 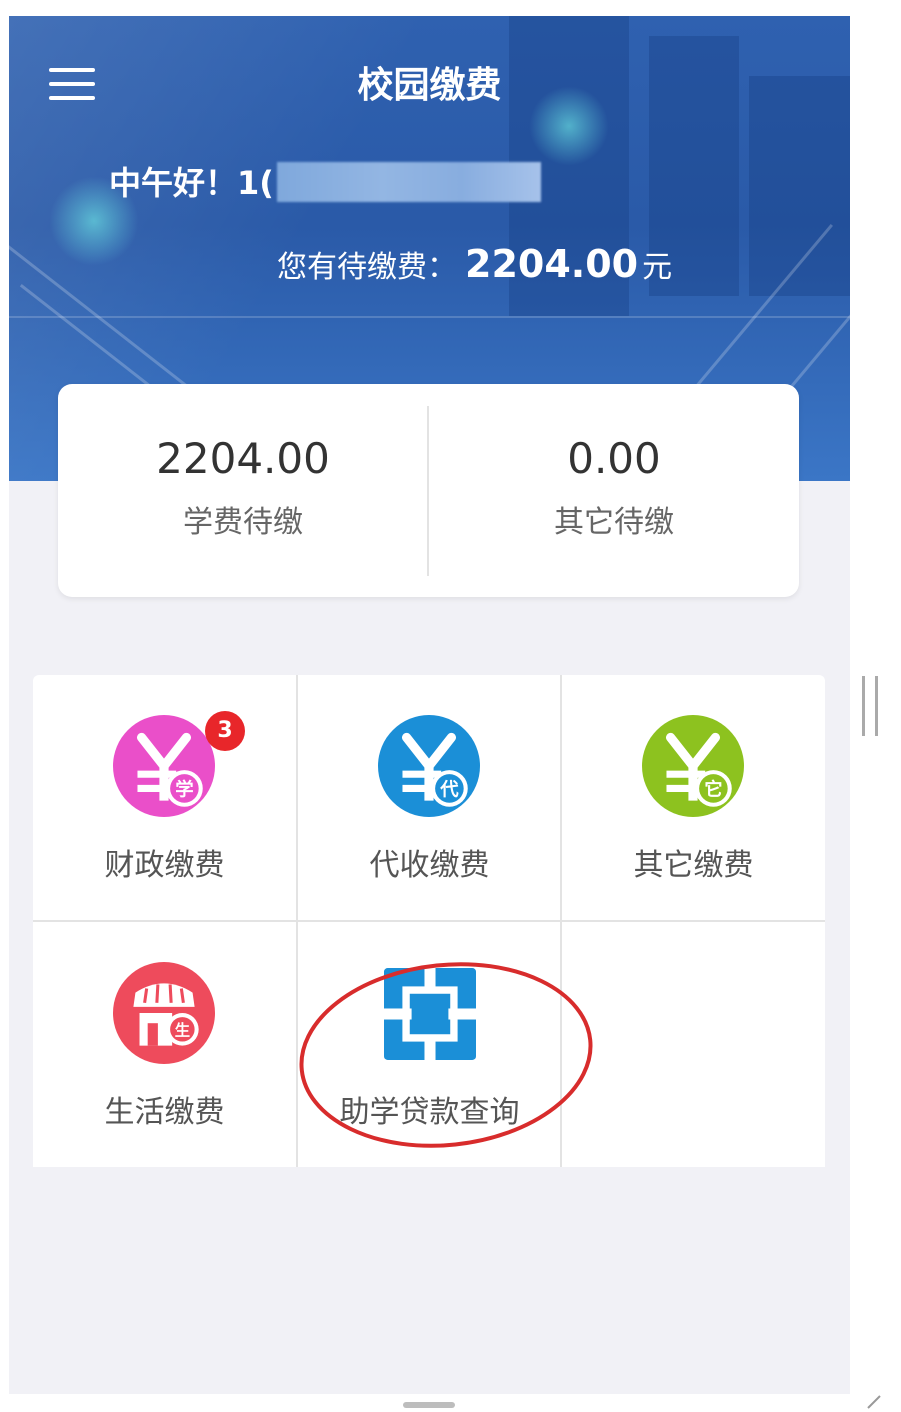 What do you see at coordinates (409, 182) in the screenshot?
I see `redacted-username` at bounding box center [409, 182].